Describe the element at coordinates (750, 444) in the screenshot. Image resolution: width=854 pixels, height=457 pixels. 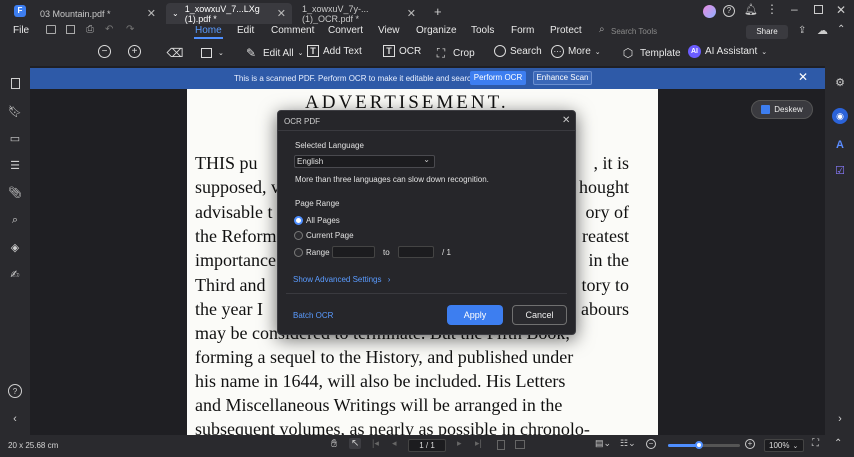
I see `zoom-in-icon: +` at that location.